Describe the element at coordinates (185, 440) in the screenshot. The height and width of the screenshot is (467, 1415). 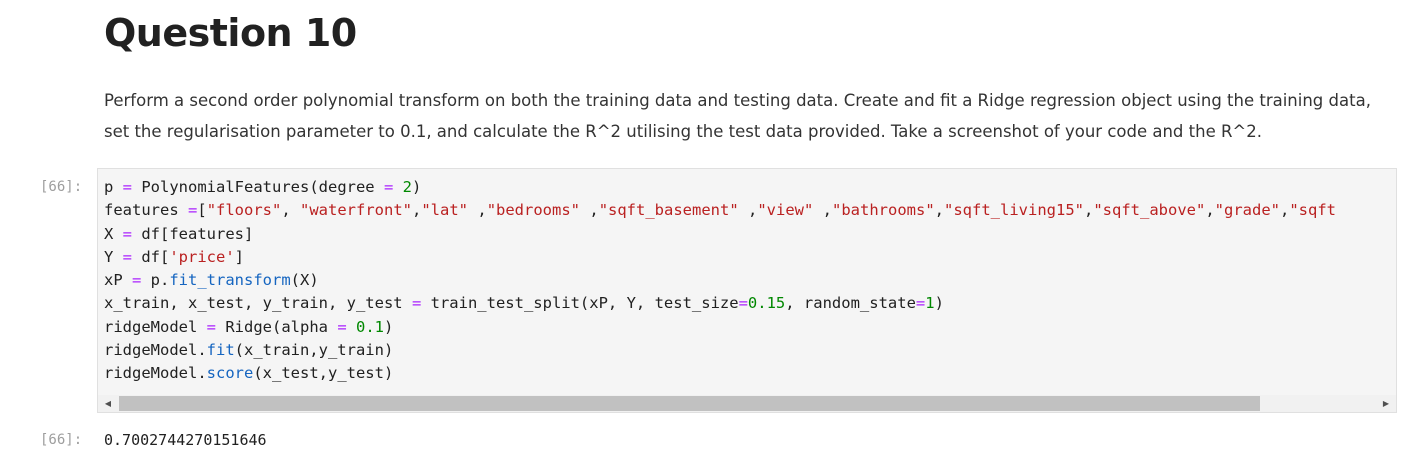
I see `cell-output: 0.7002744270151646` at that location.